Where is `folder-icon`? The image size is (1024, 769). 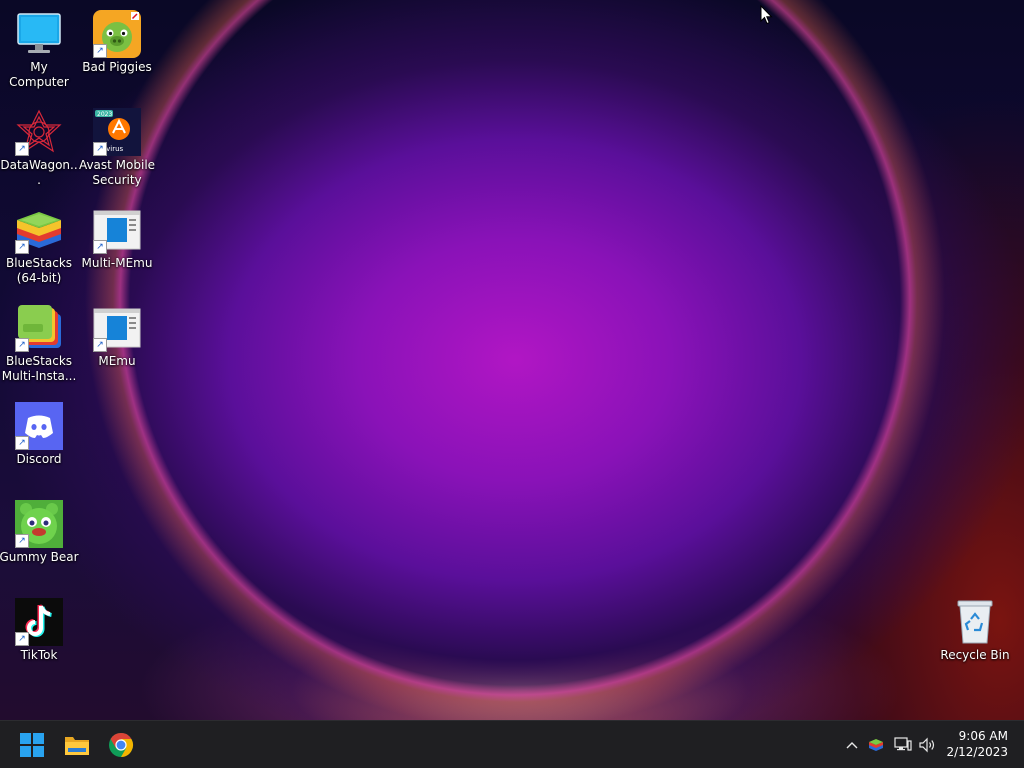 folder-icon is located at coordinates (77, 746).